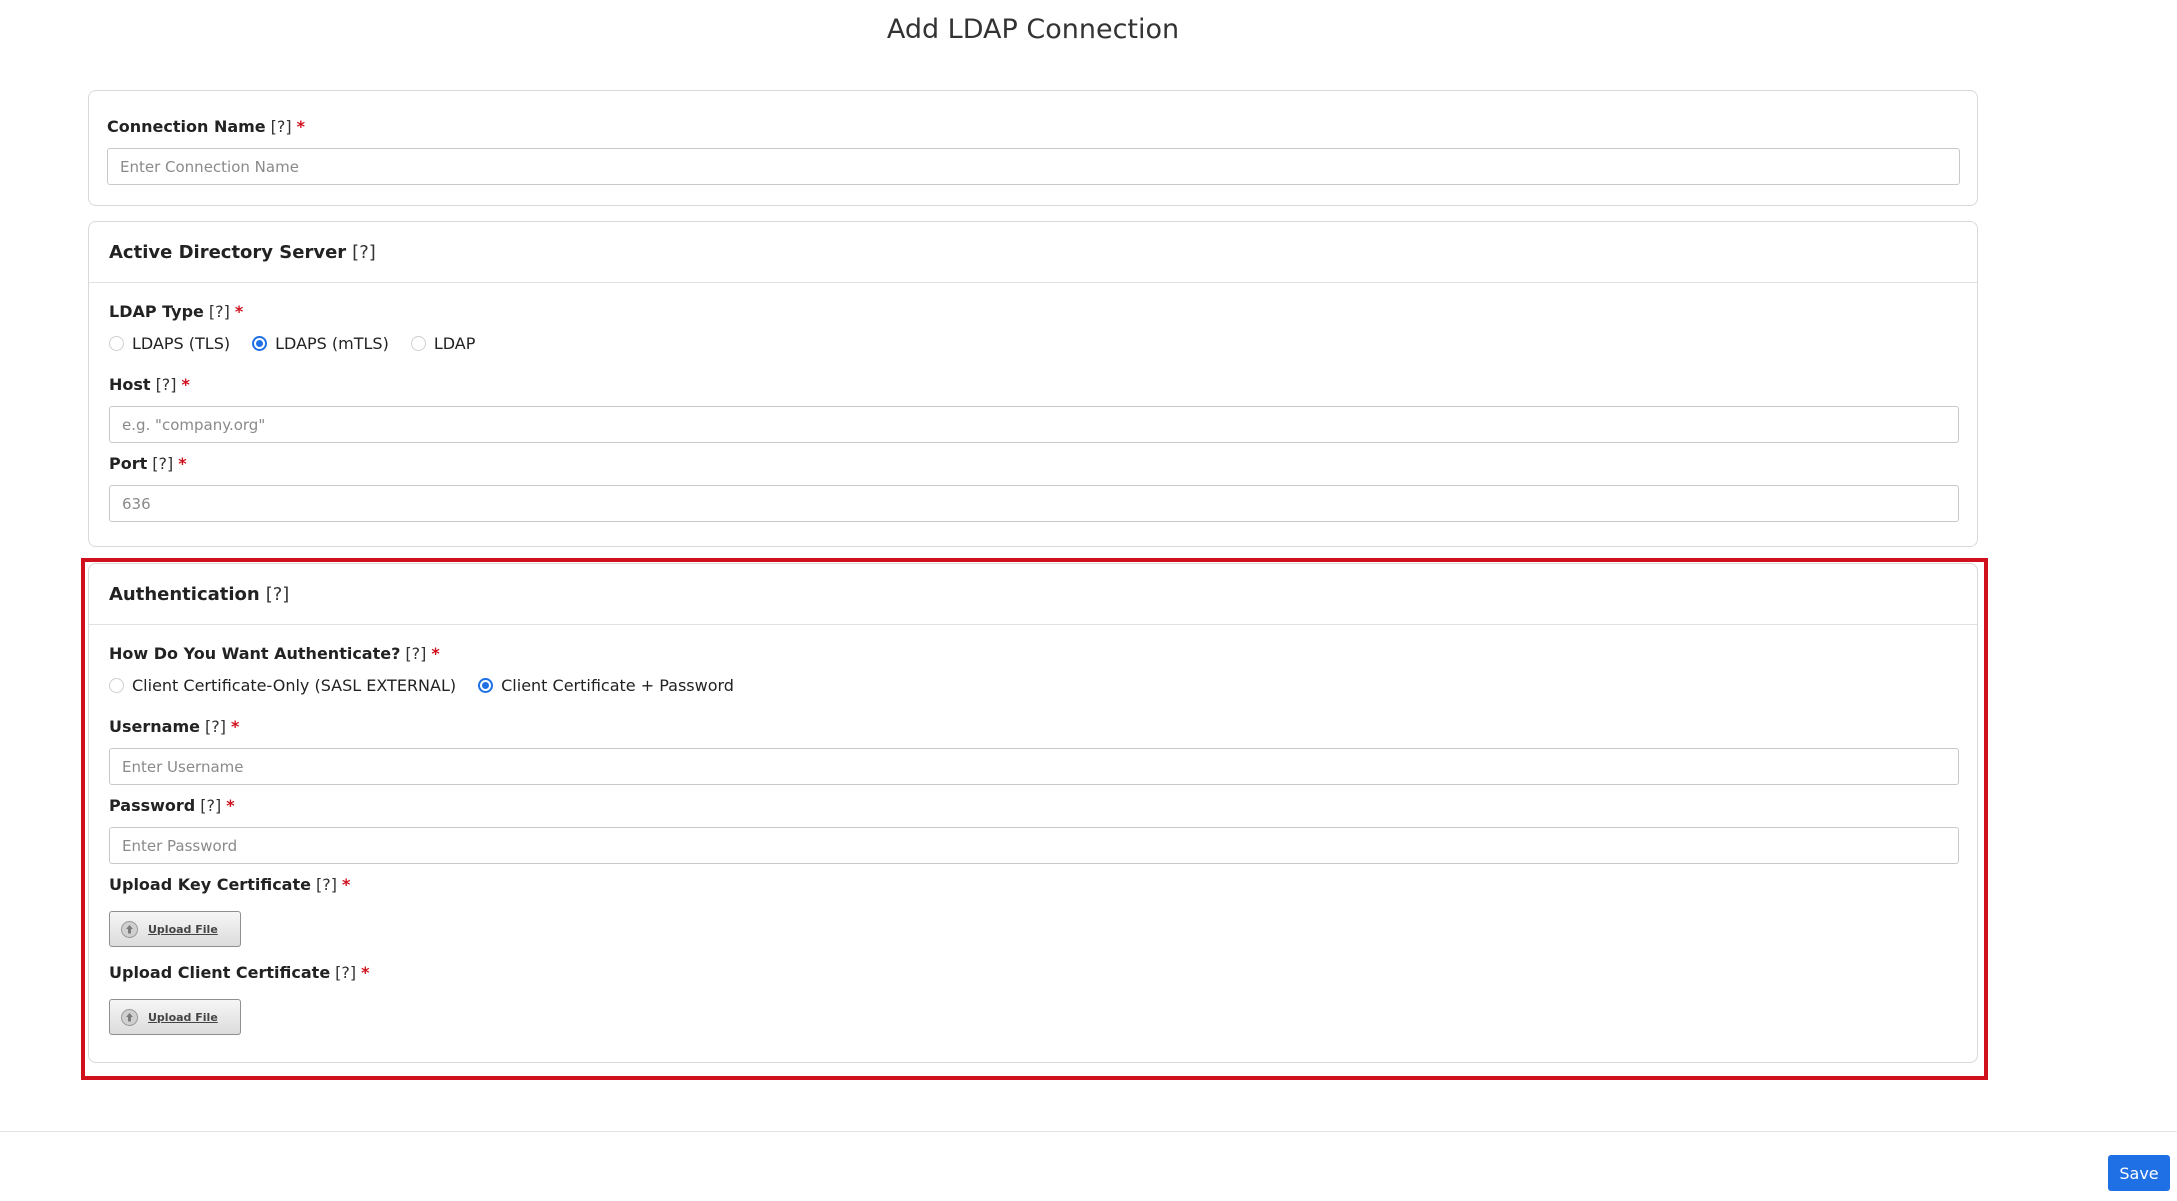 The height and width of the screenshot is (1201, 2177). Describe the element at coordinates (320, 343) in the screenshot. I see `radio-ldaps-mtls: LDAPS (mTLS)` at that location.